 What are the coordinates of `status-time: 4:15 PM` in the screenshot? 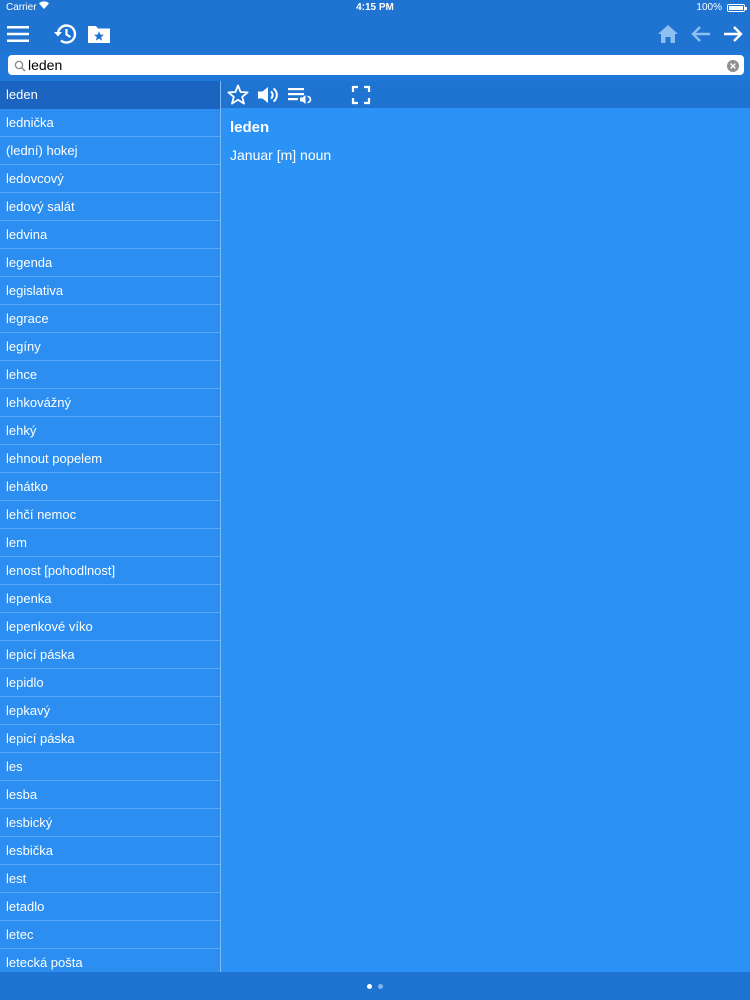 It's located at (375, 7).